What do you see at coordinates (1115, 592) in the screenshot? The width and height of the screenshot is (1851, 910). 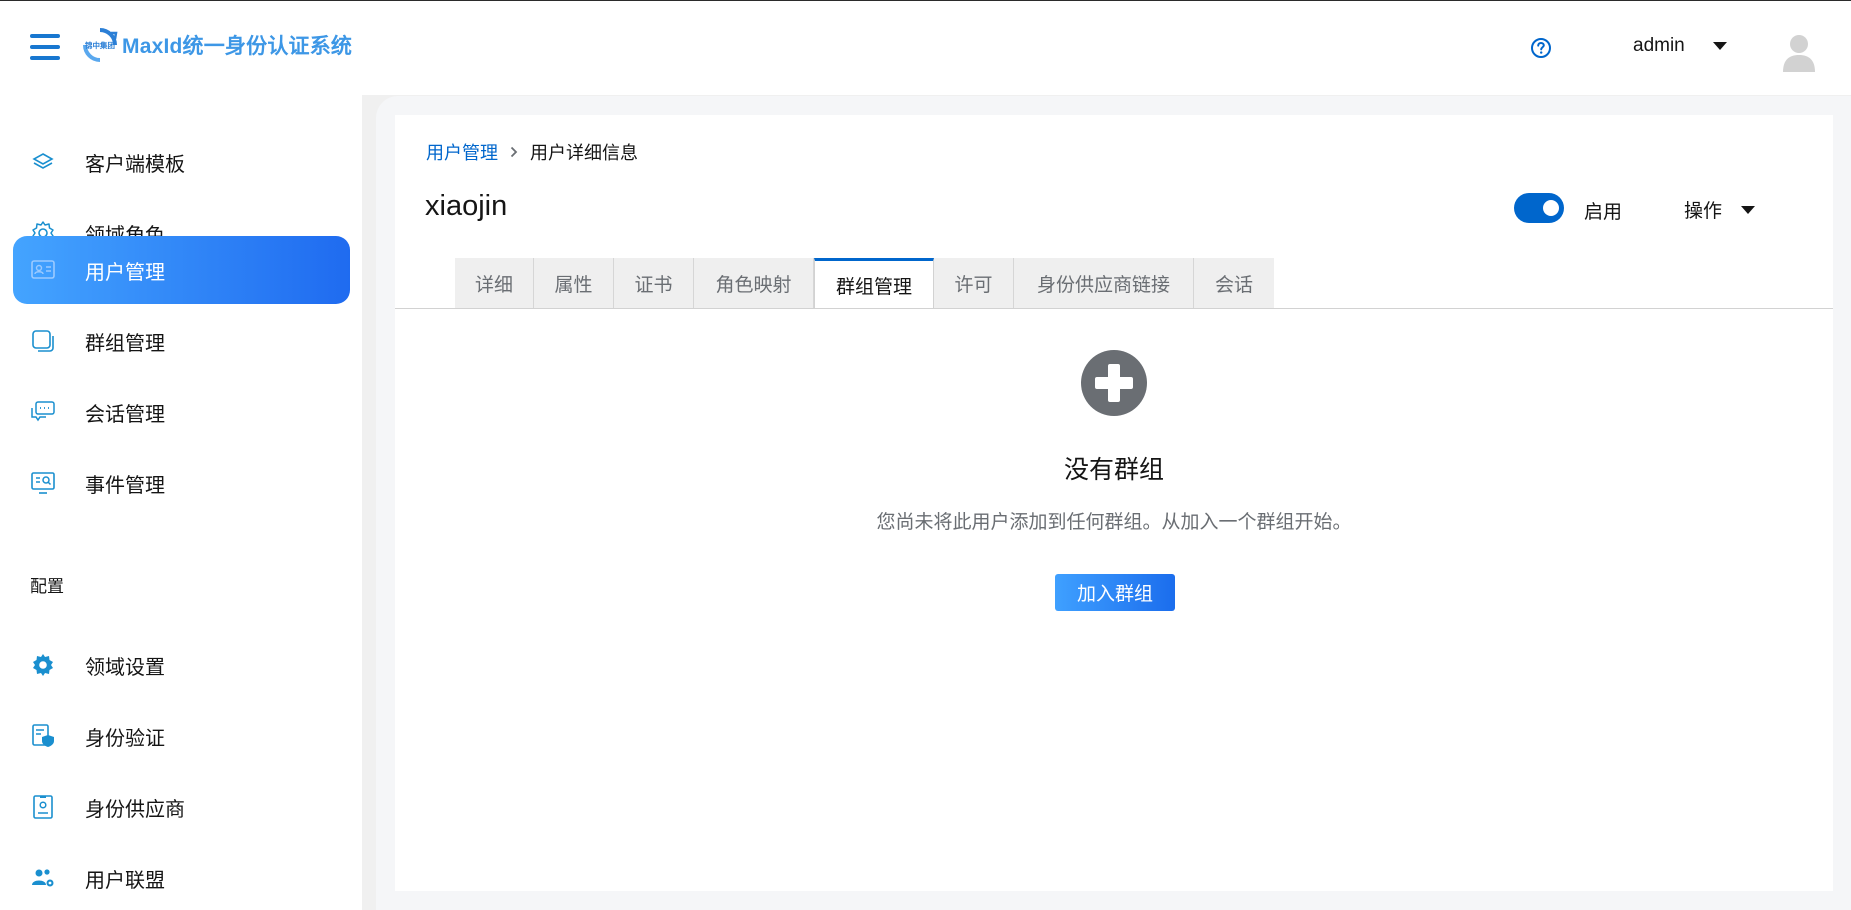 I see `join-group-button: 加入群组` at bounding box center [1115, 592].